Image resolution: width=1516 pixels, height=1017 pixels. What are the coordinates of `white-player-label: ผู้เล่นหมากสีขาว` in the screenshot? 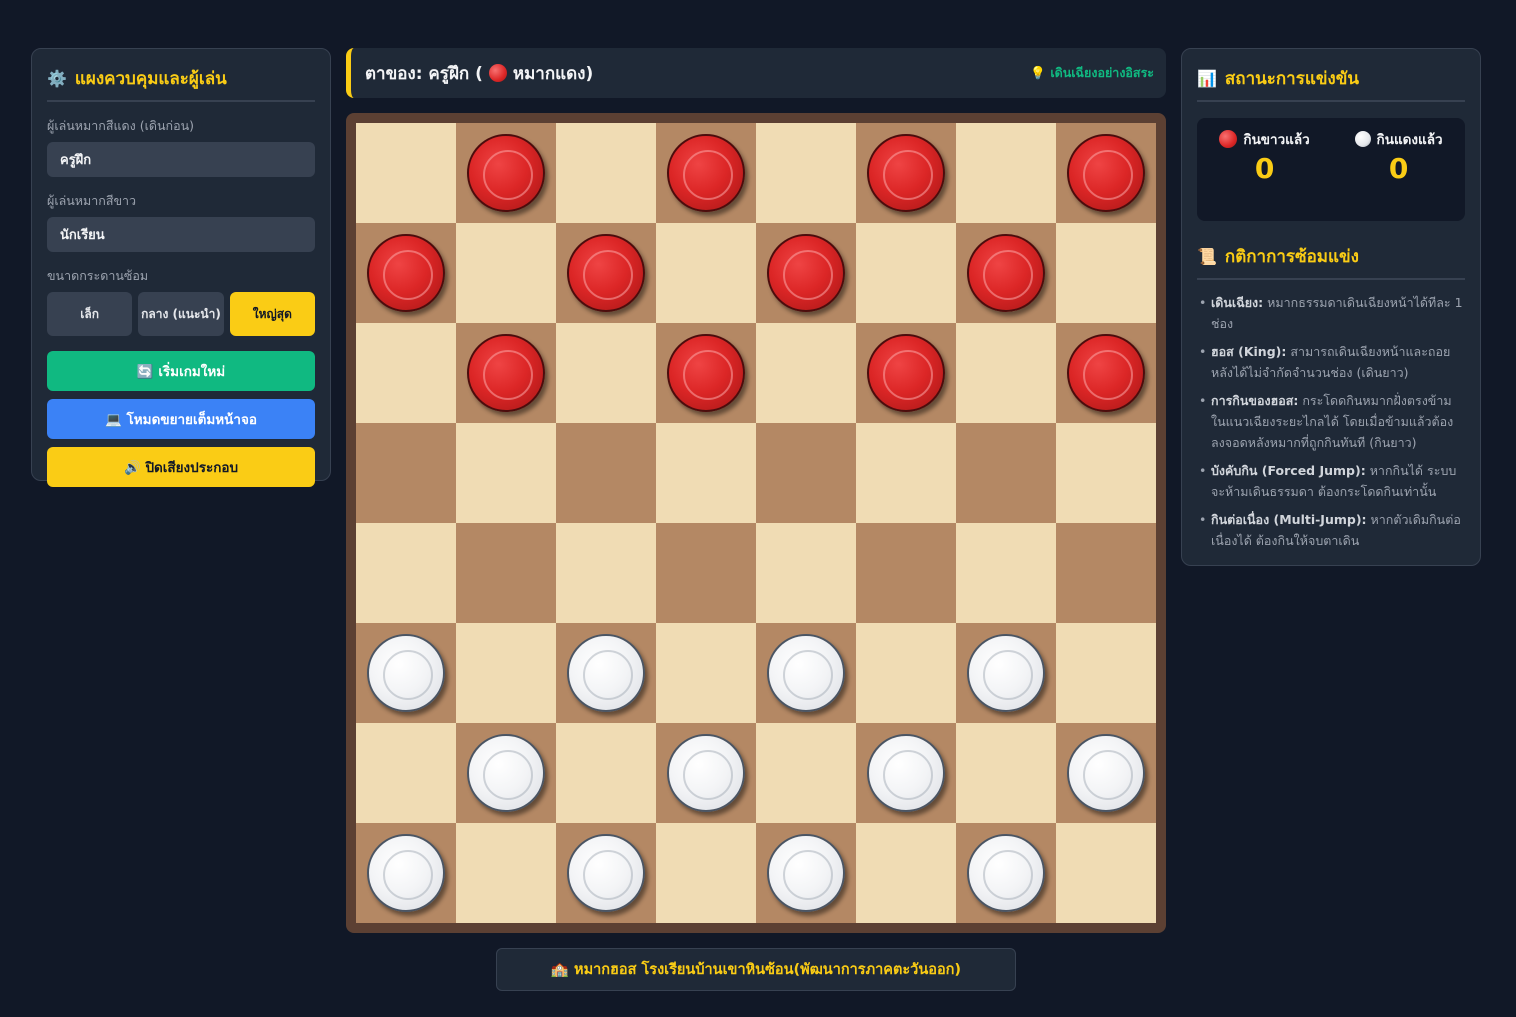 It's located at (92, 200).